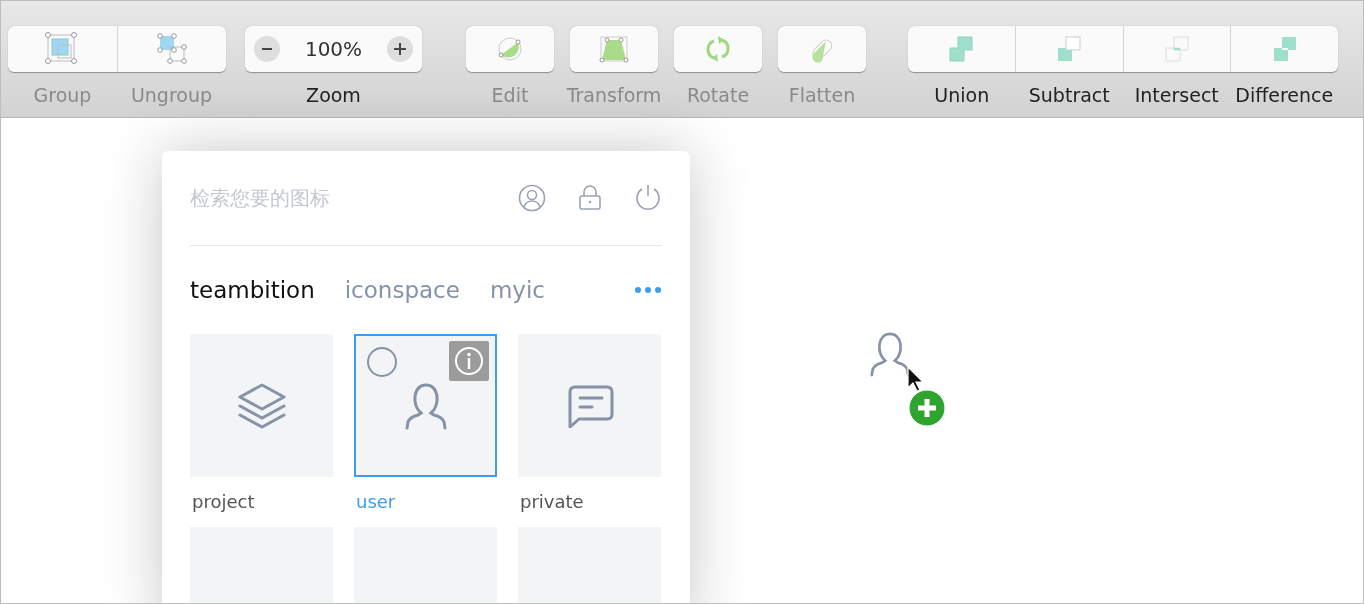 This screenshot has width=1364, height=604. I want to click on zoom-in-button, so click(400, 49).